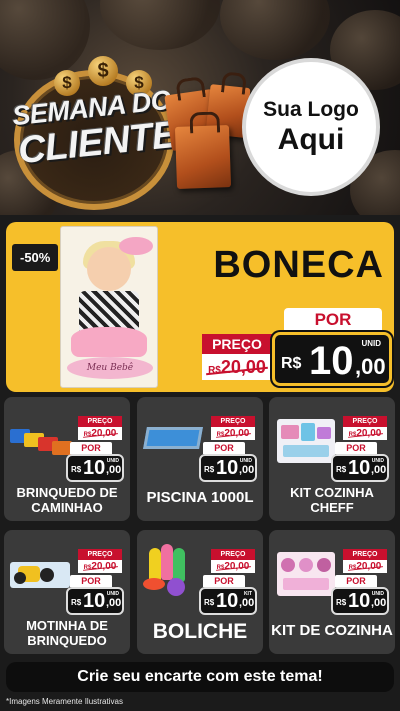  I want to click on discount-badge: -50%, so click(35, 257).